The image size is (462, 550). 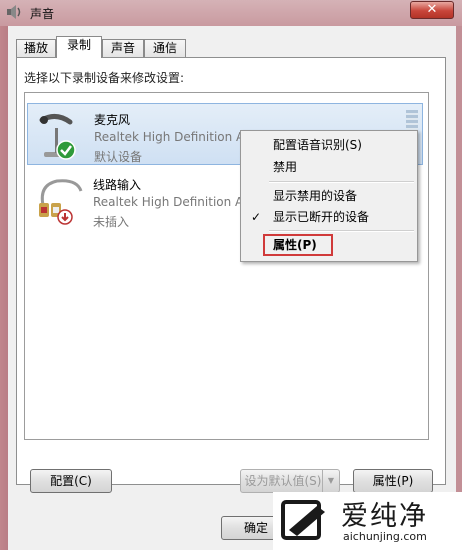 I want to click on properties-button: 属性(P), so click(x=393, y=481).